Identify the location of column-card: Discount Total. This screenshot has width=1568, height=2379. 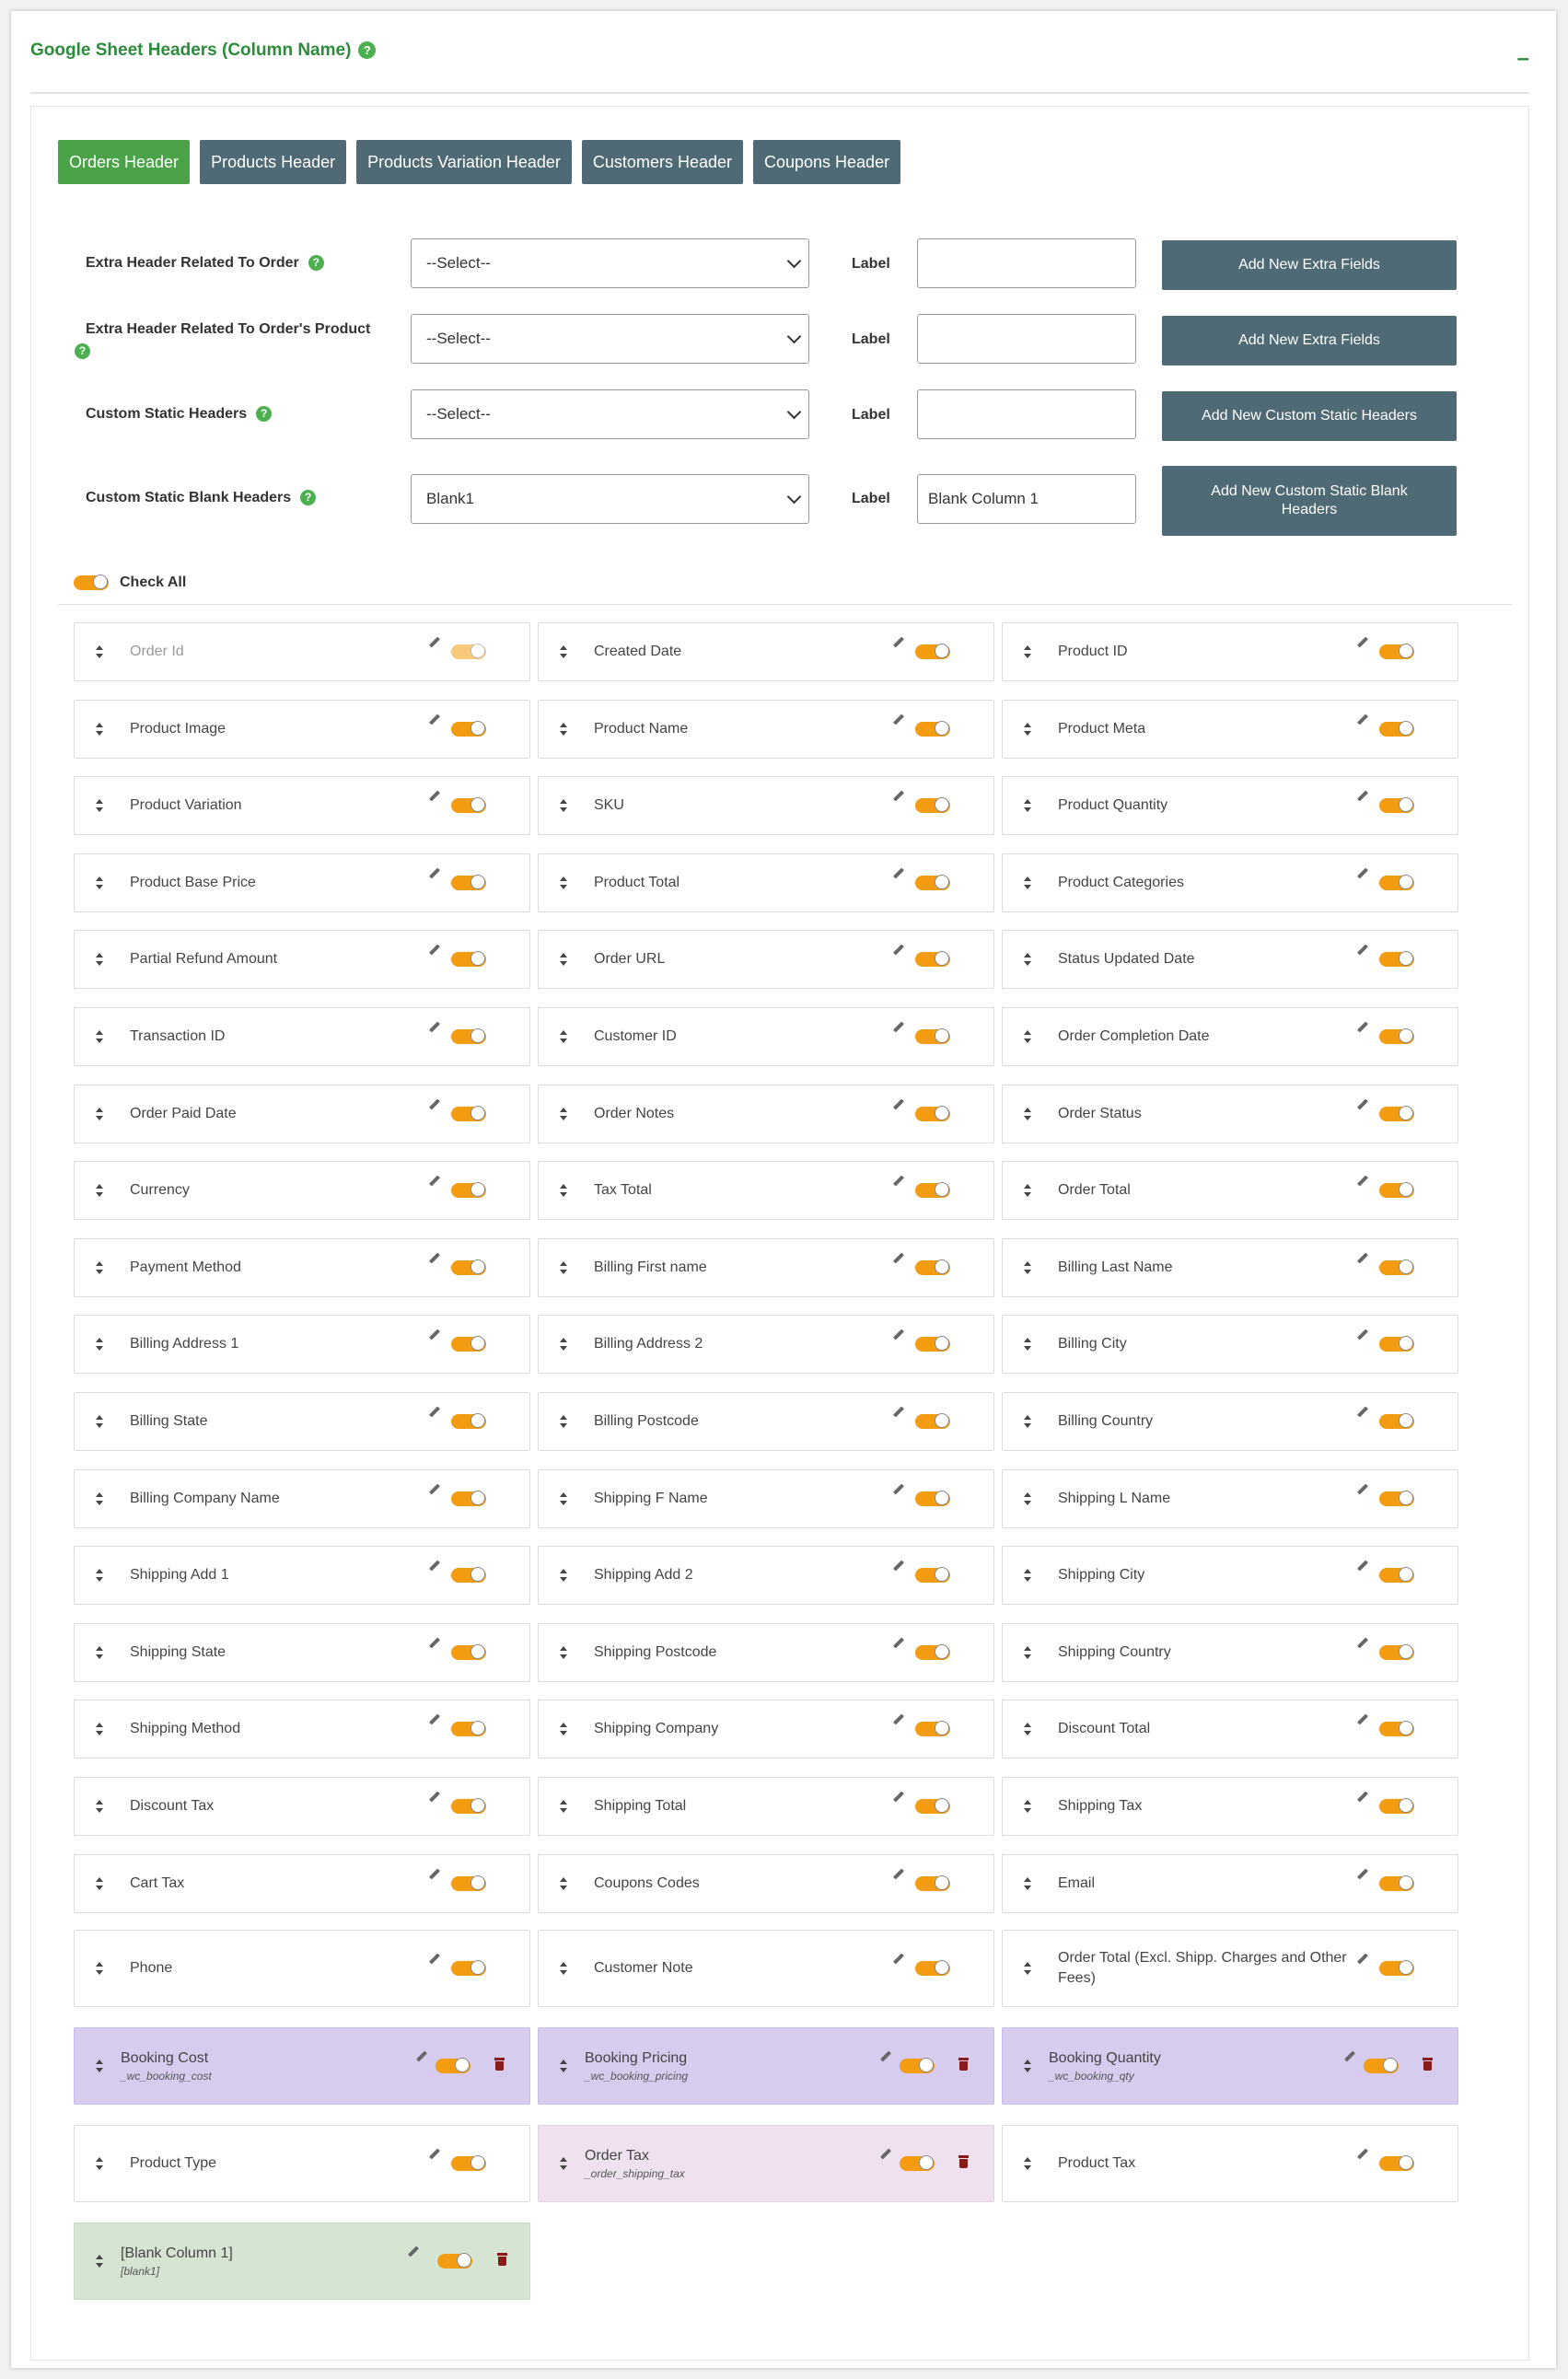
(1230, 1729).